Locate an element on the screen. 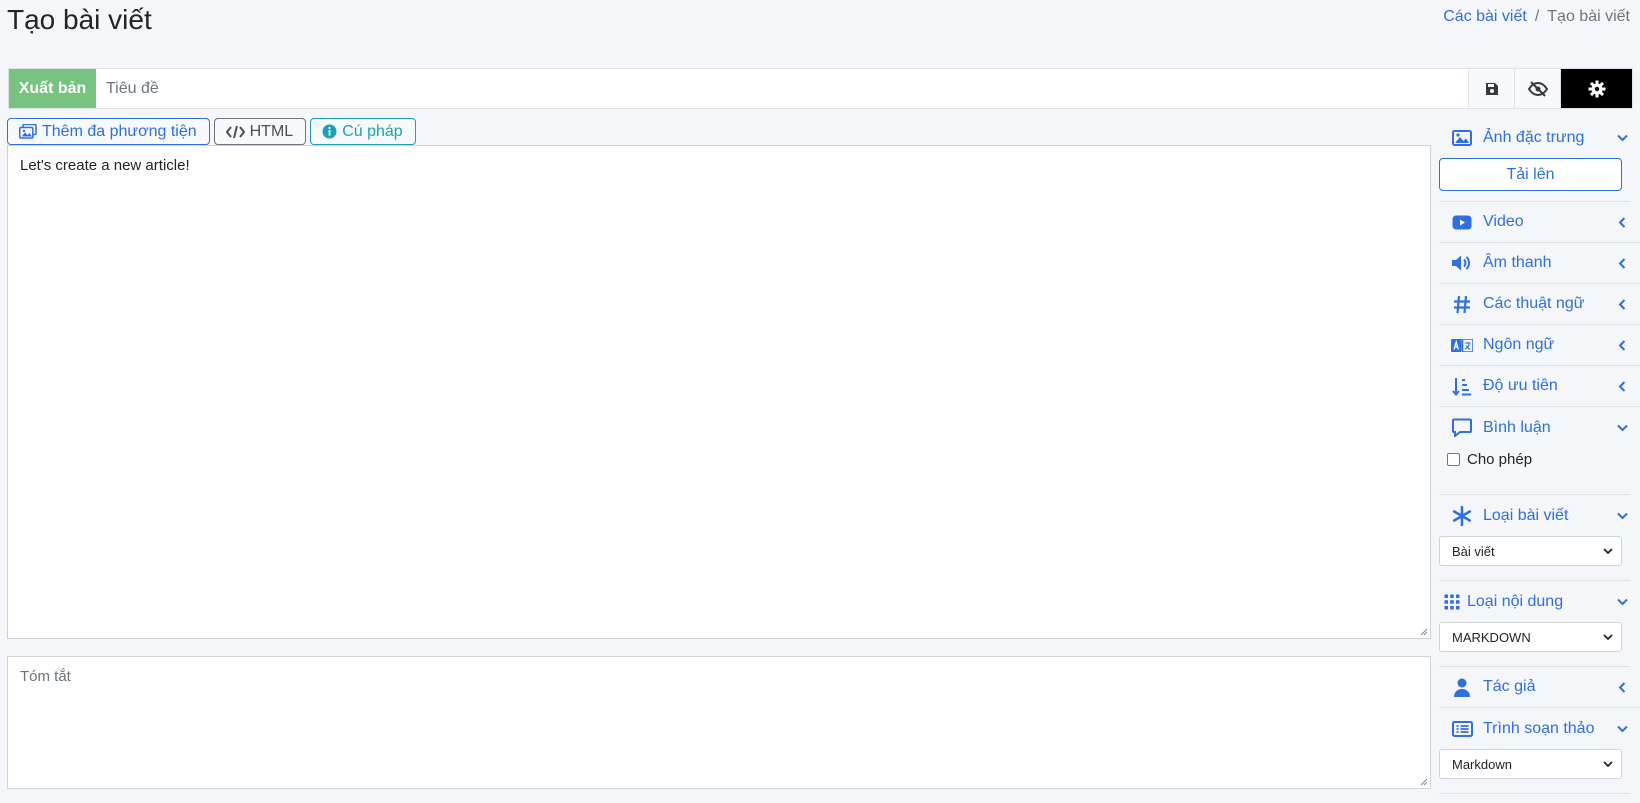  video-label: Video is located at coordinates (1503, 221).